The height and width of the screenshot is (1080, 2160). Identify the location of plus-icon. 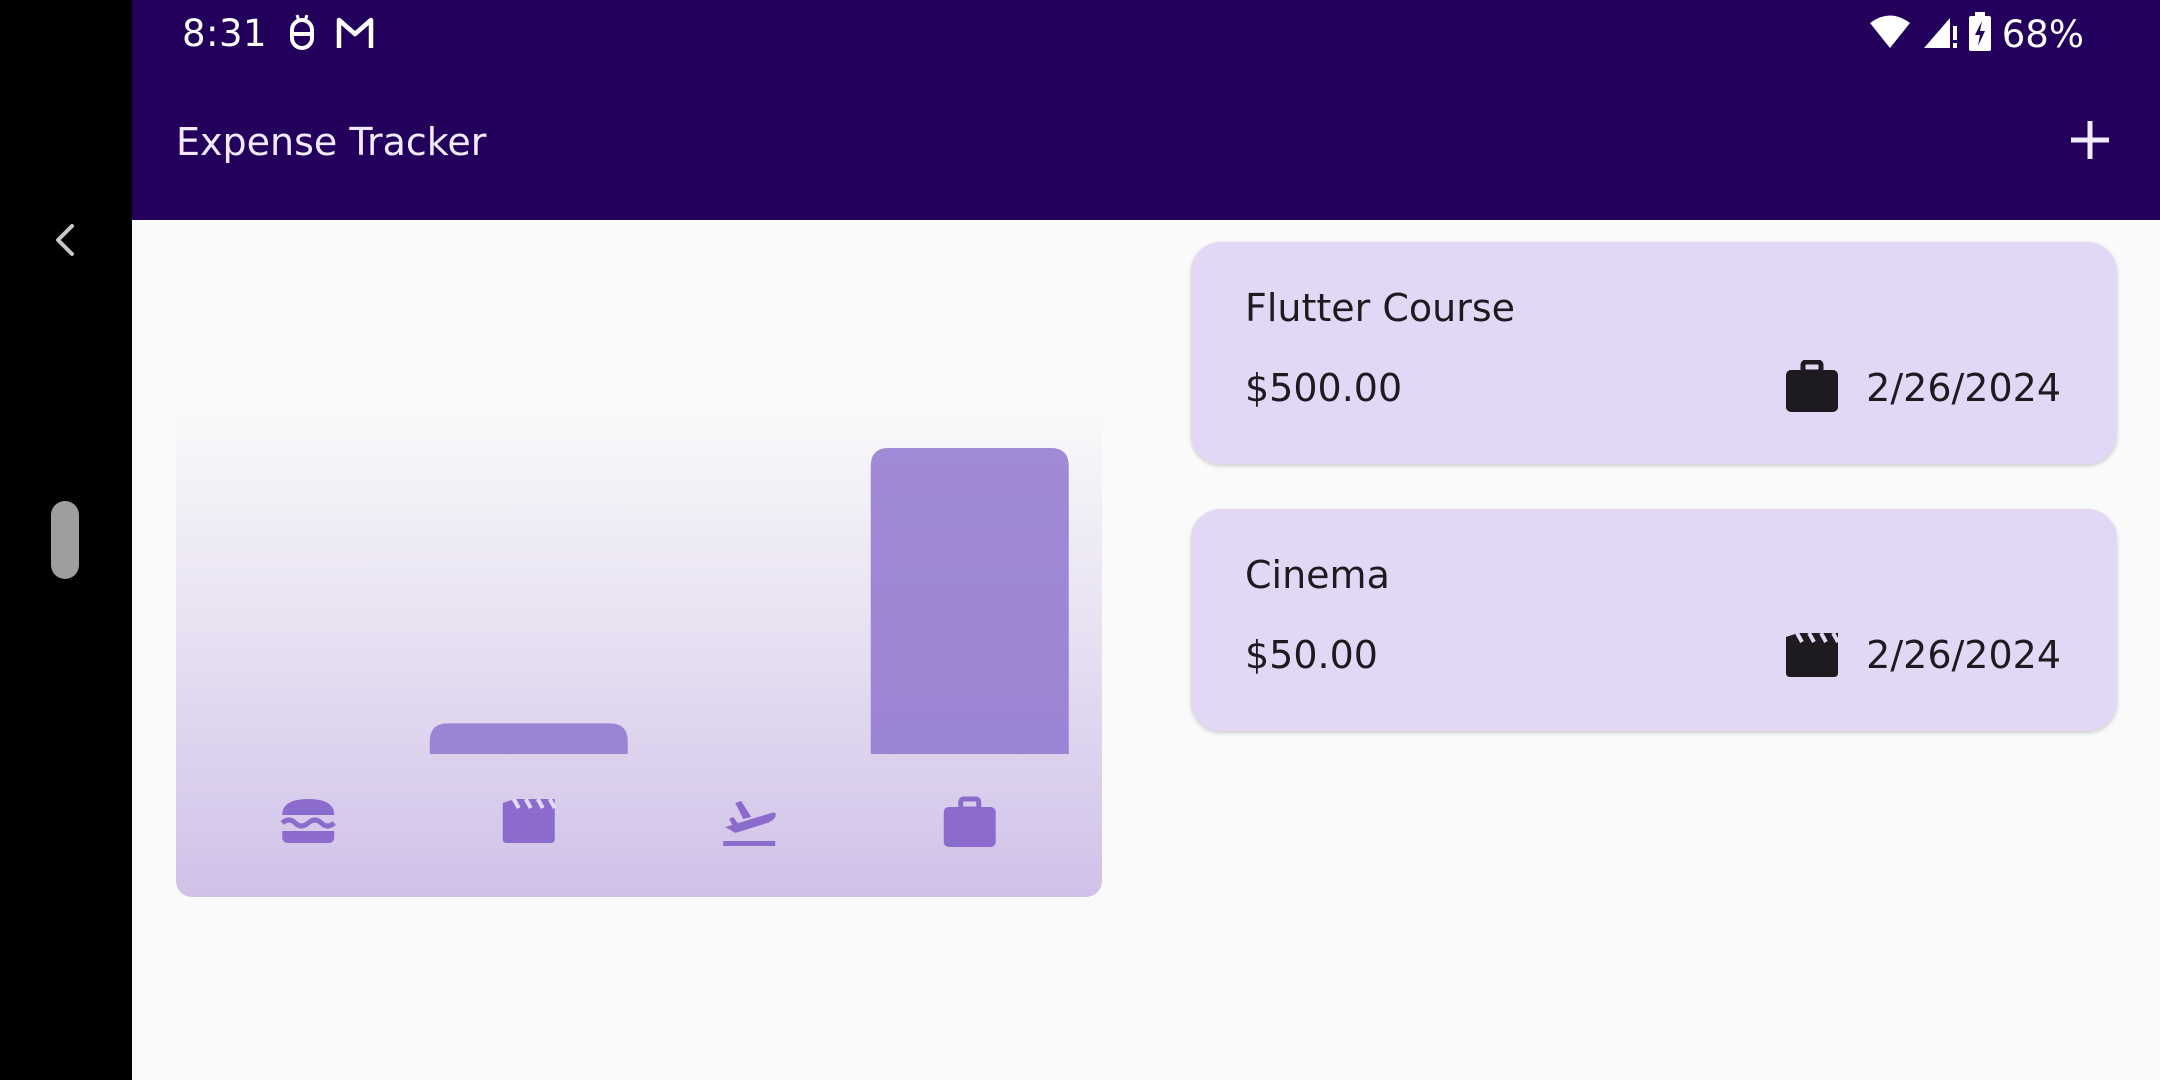
(2090, 142).